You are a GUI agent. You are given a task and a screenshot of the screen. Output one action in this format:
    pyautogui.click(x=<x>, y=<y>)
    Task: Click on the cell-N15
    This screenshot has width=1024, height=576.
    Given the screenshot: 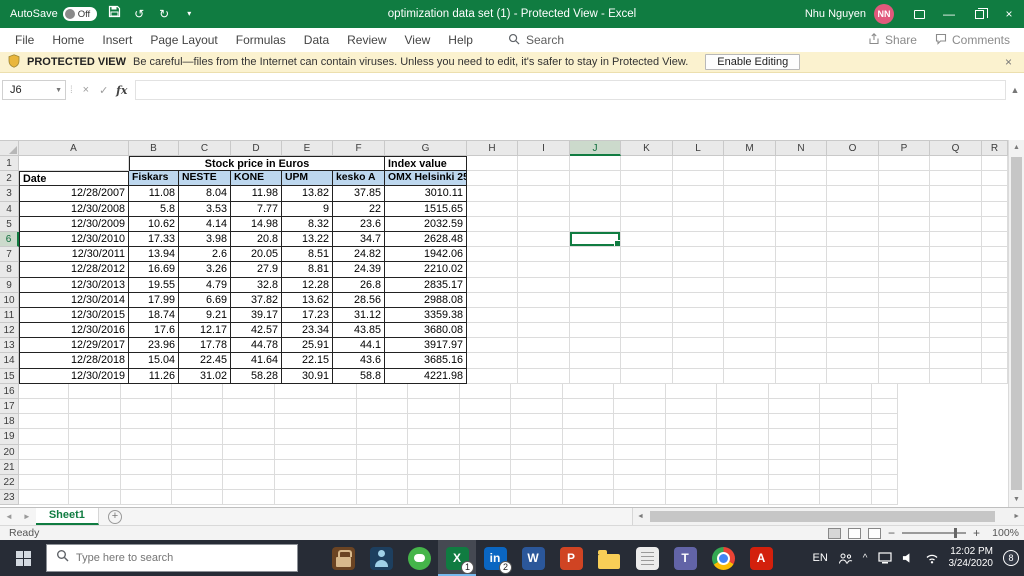 What is the action you would take?
    pyautogui.click(x=801, y=376)
    